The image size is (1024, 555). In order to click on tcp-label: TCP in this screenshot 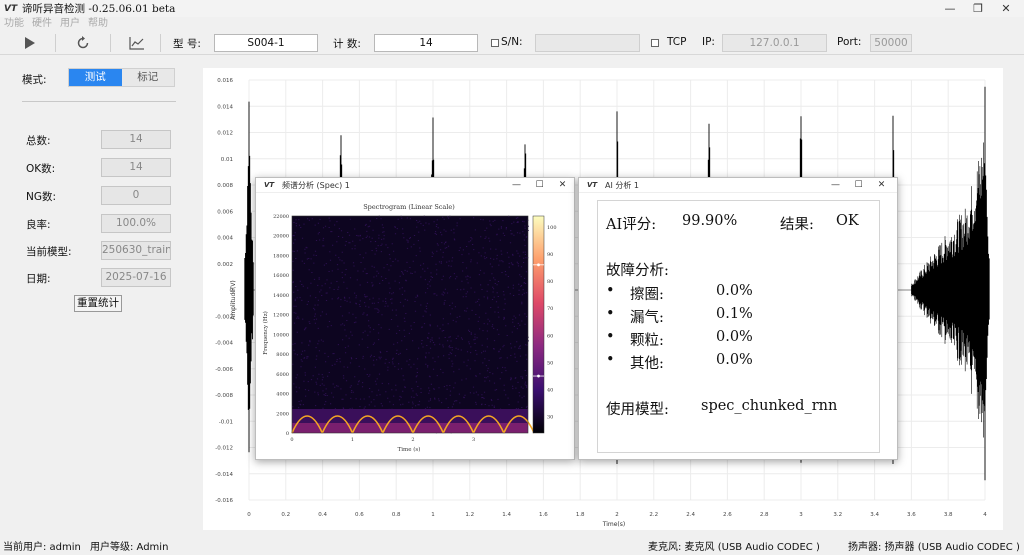, I will do `click(677, 42)`.